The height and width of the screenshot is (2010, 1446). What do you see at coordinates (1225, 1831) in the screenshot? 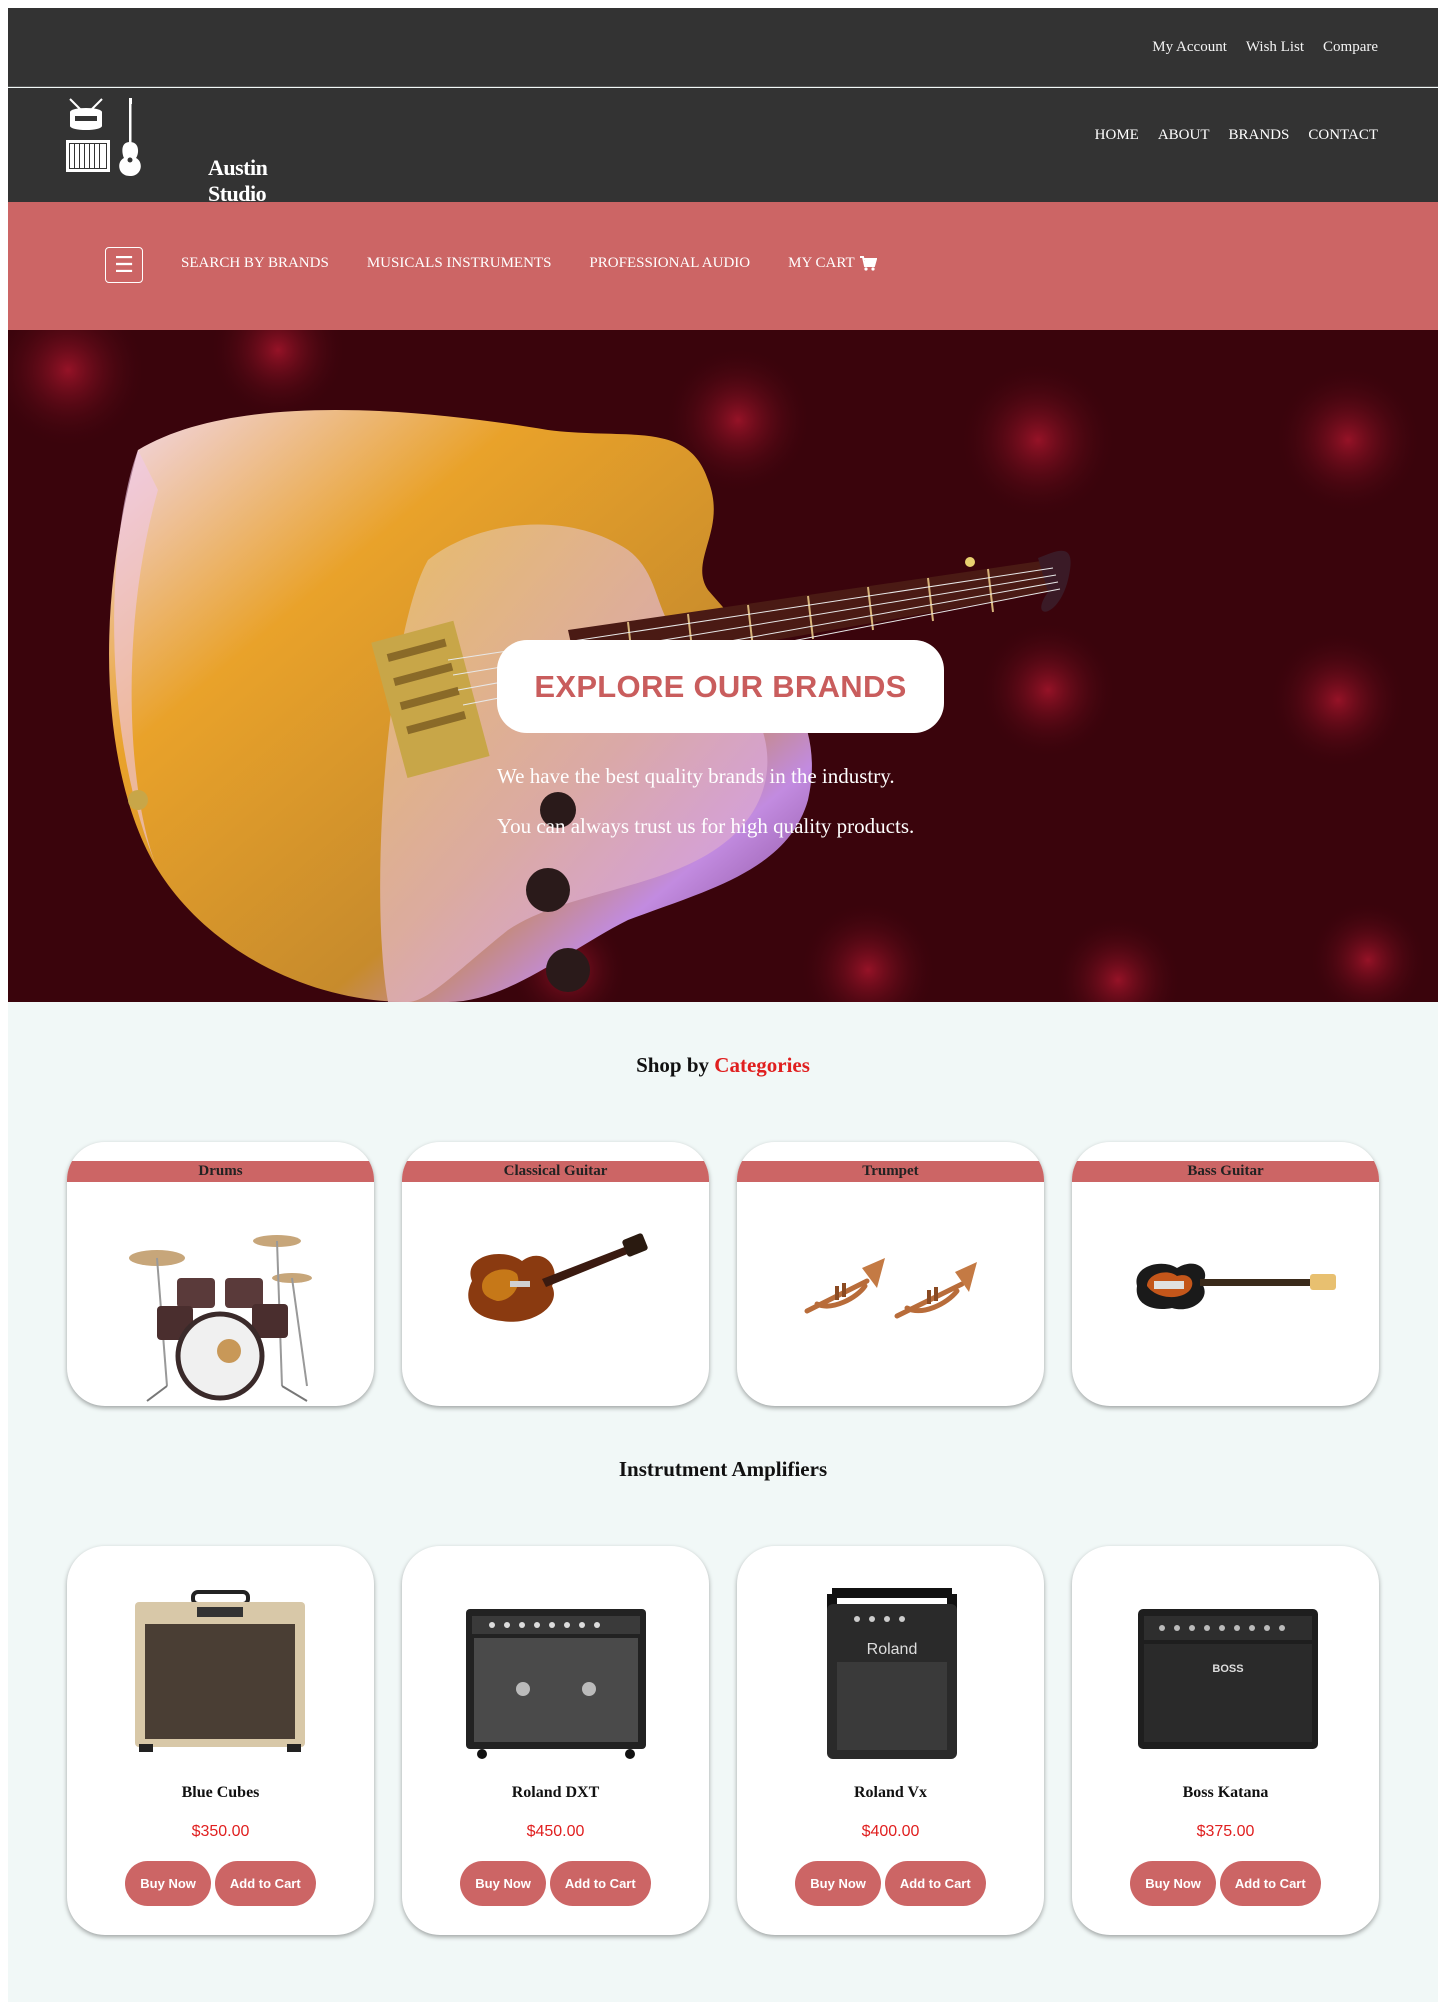
I see `product-price: $375.00` at bounding box center [1225, 1831].